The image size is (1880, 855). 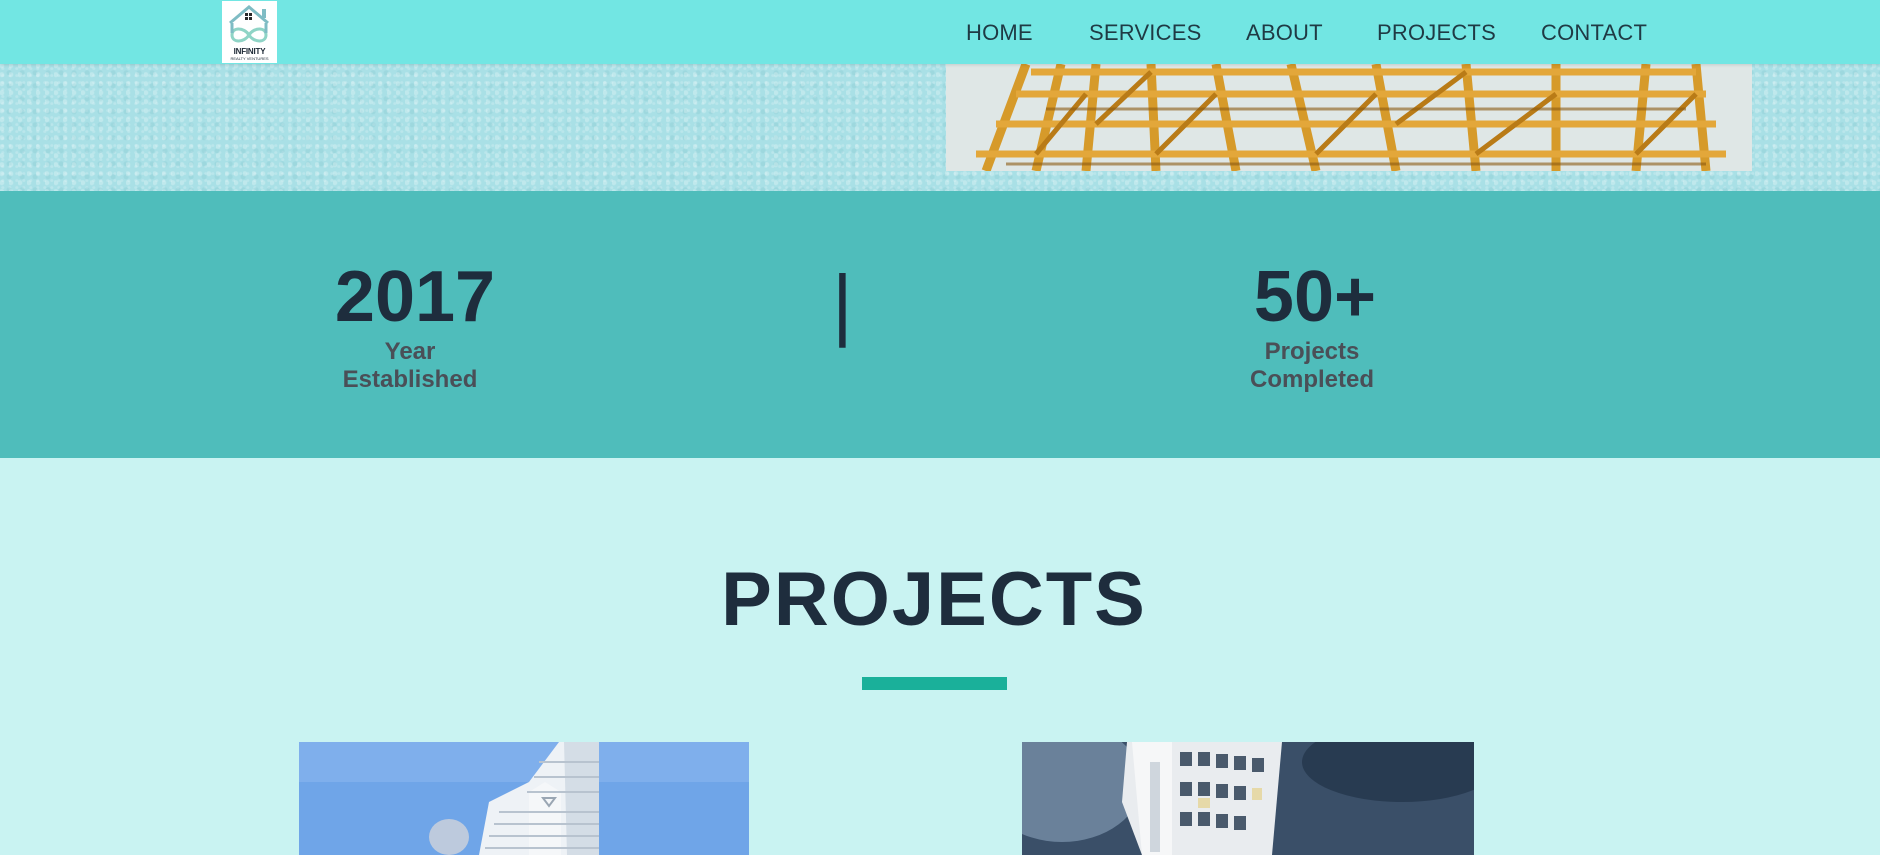 What do you see at coordinates (934, 599) in the screenshot?
I see `projects-heading: PROJECTS` at bounding box center [934, 599].